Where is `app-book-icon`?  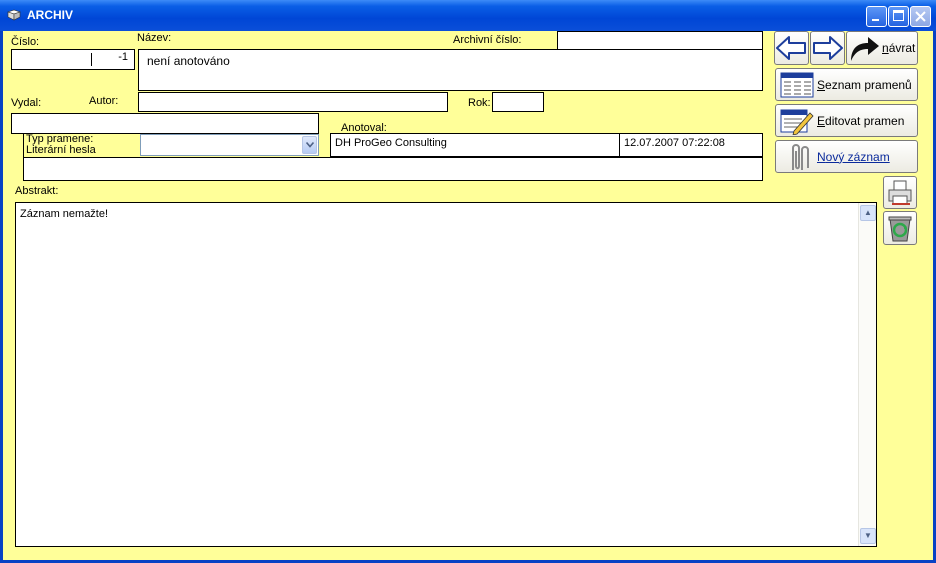 app-book-icon is located at coordinates (14, 15).